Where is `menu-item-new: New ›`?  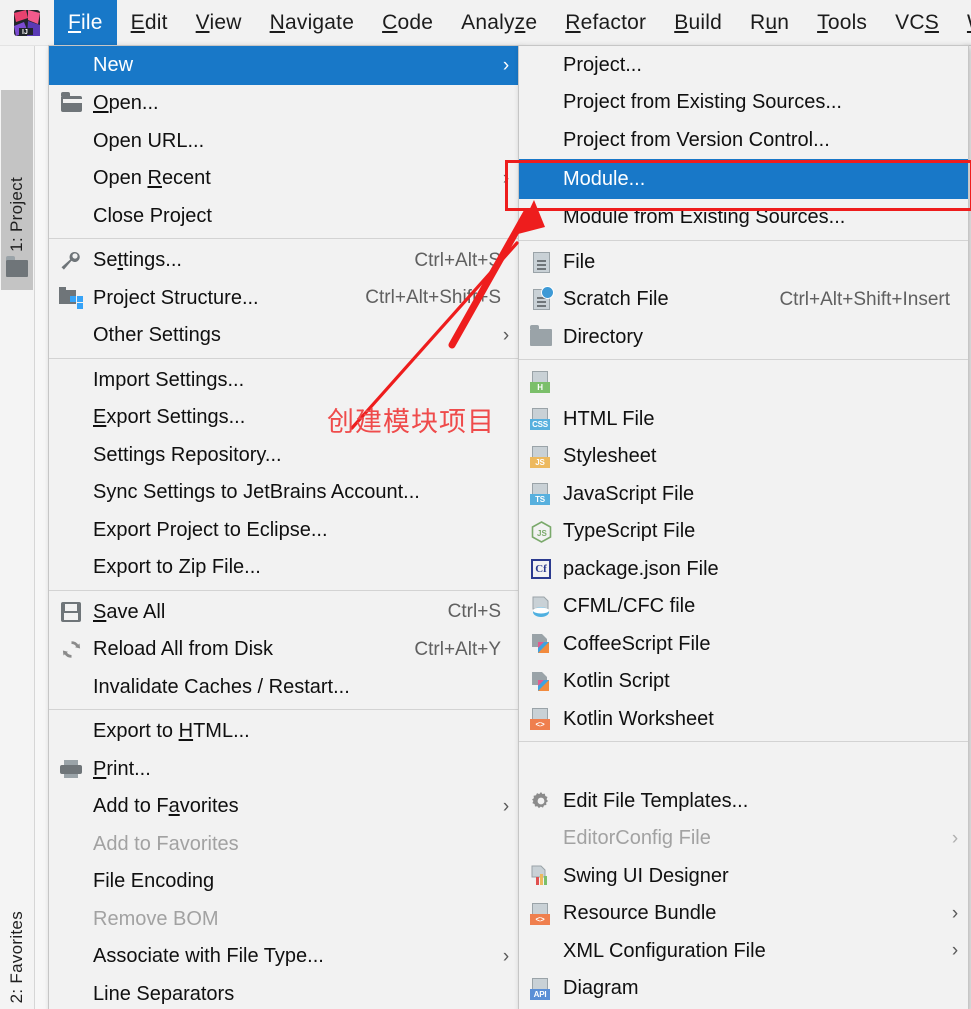 menu-item-new: New › is located at coordinates (284, 65).